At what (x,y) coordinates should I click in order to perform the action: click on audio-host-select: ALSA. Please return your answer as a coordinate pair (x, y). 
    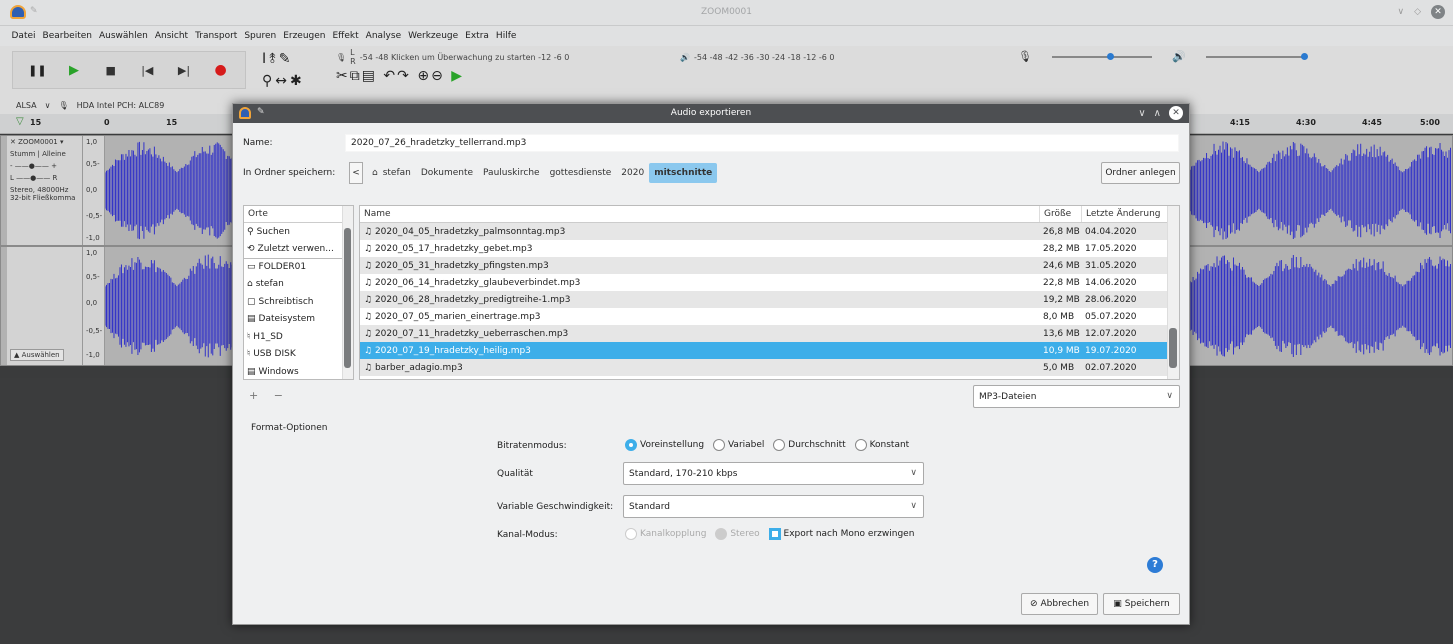
    Looking at the image, I should click on (26, 105).